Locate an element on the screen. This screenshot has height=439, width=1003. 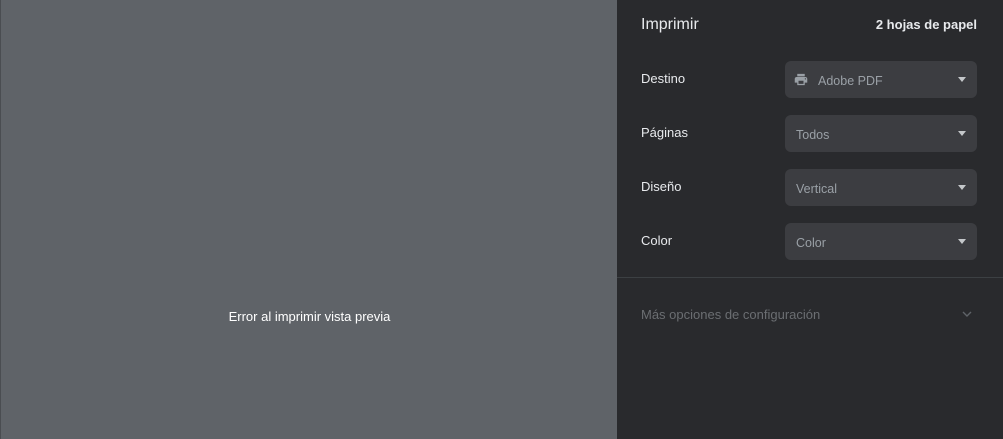
destination-label: Destino is located at coordinates (663, 78).